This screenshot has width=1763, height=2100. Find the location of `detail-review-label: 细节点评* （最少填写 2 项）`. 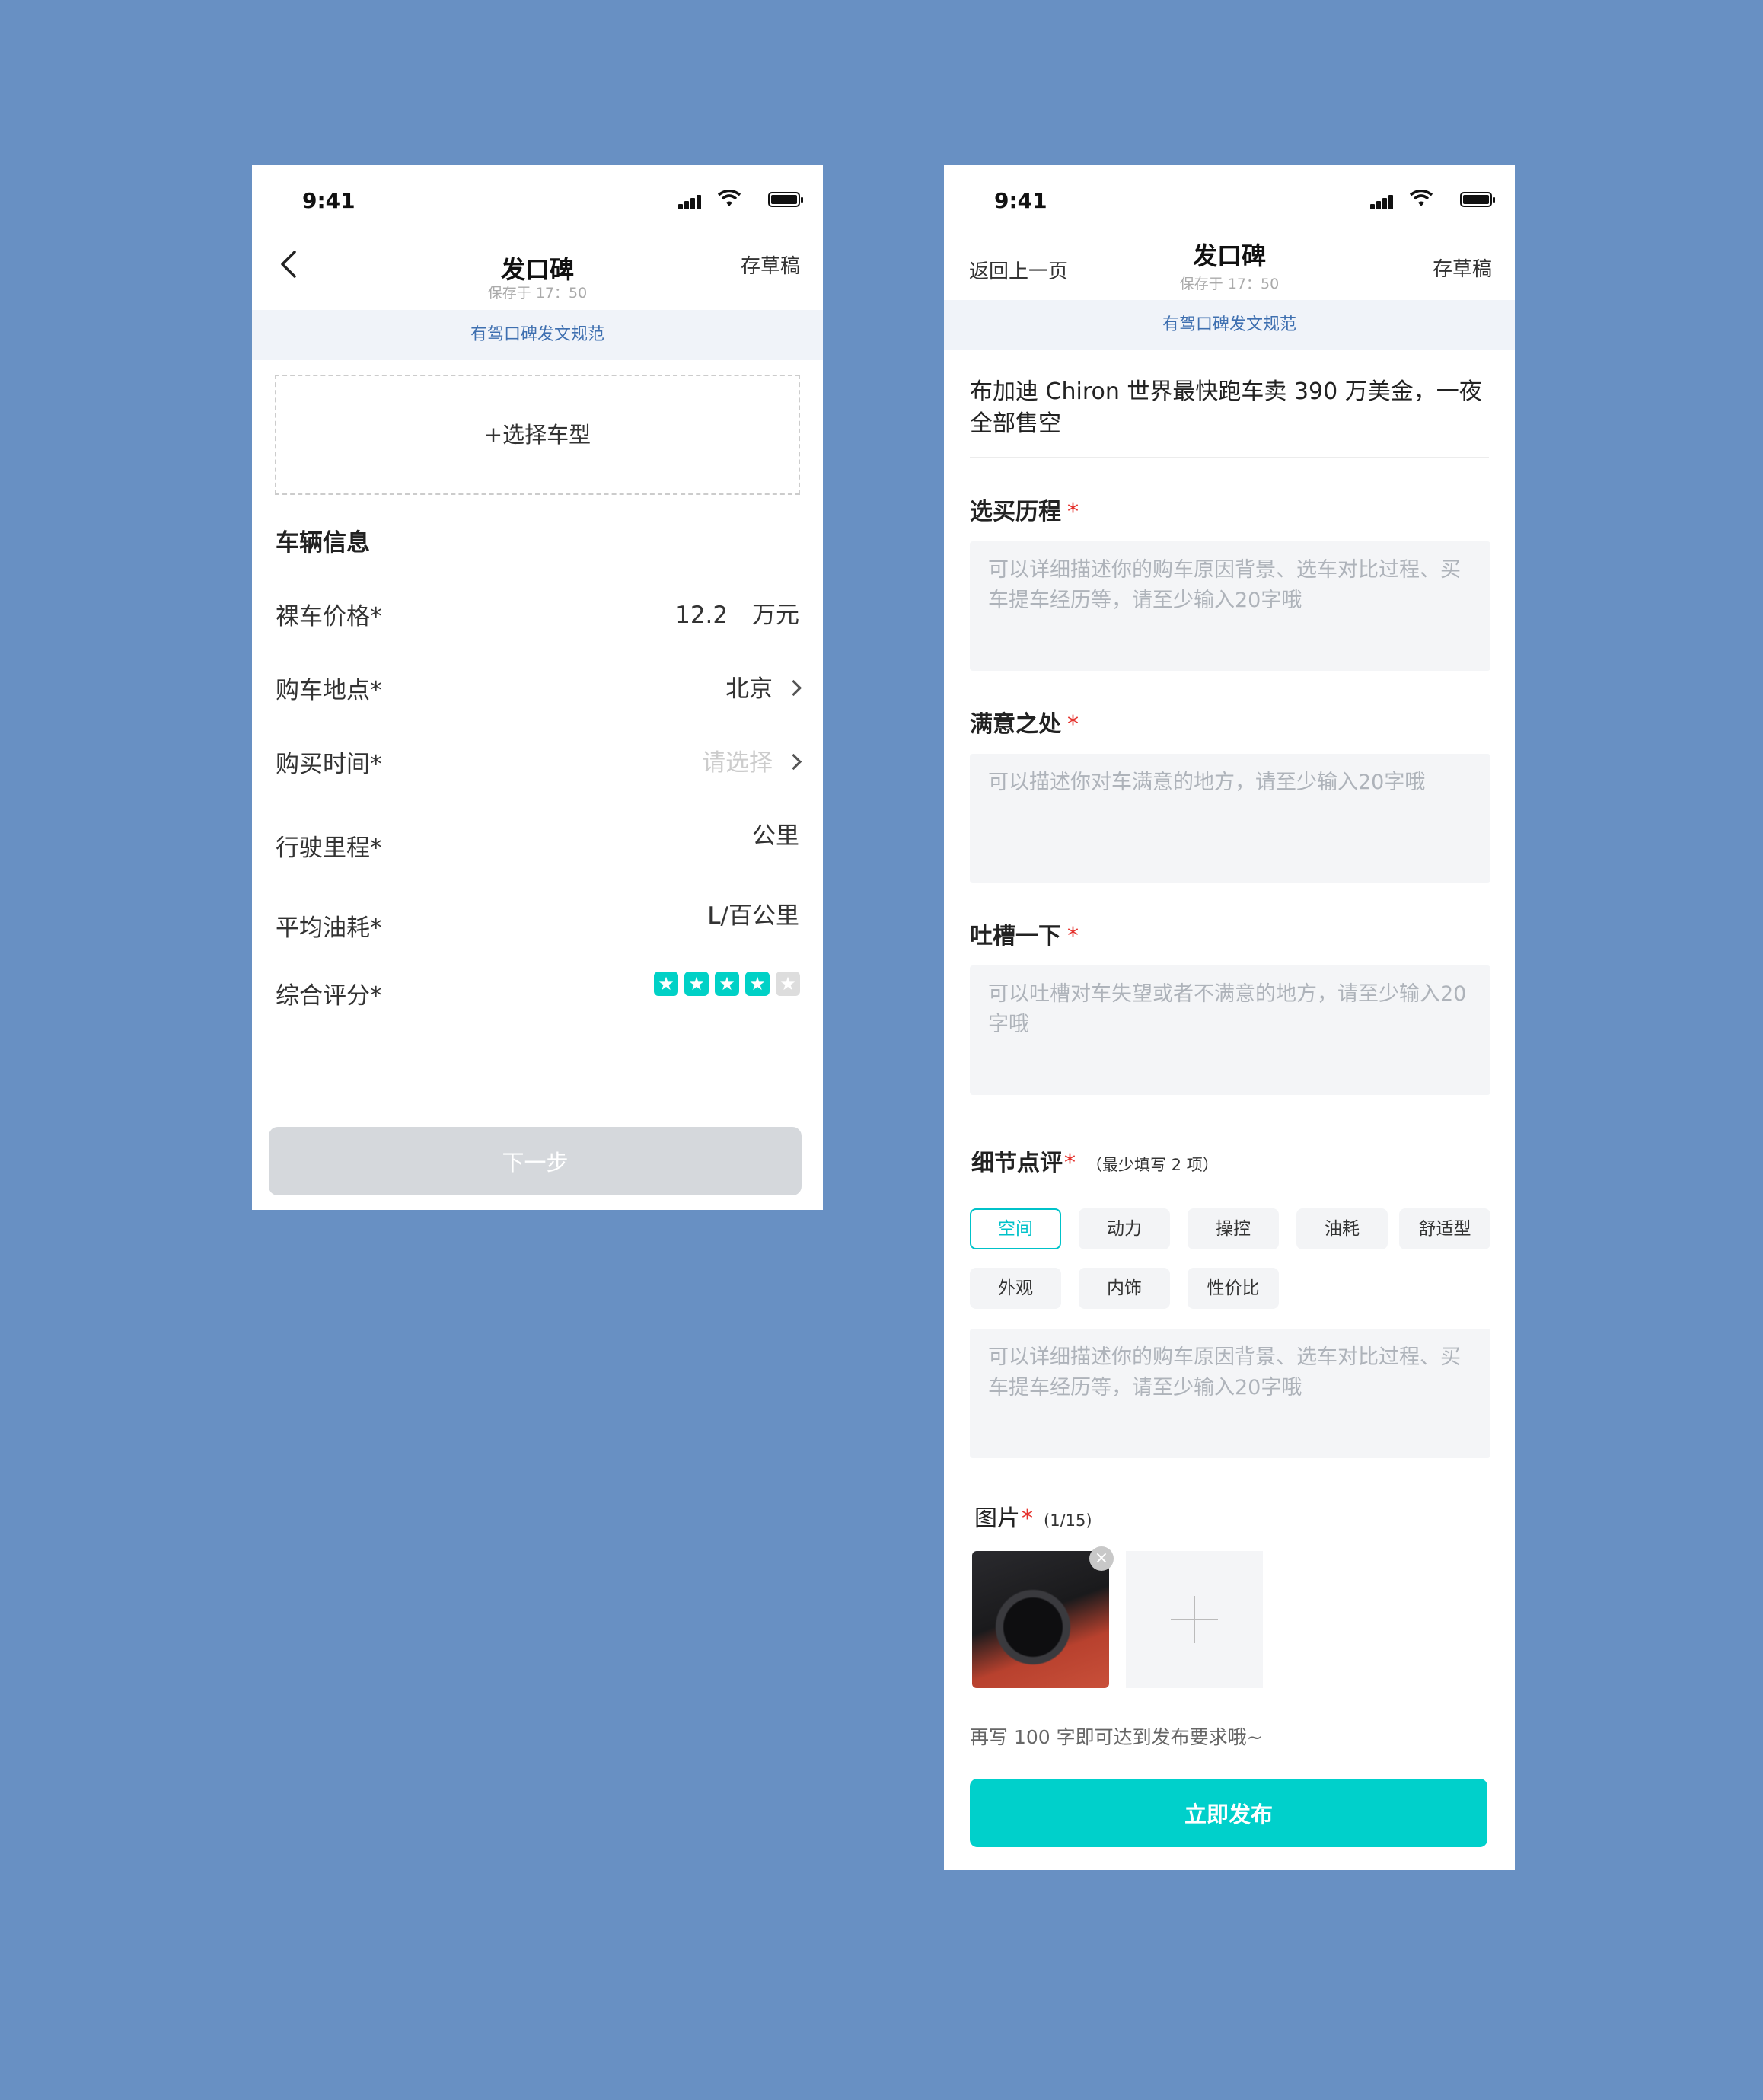

detail-review-label: 细节点评* （最少填写 2 项） is located at coordinates (1095, 1163).